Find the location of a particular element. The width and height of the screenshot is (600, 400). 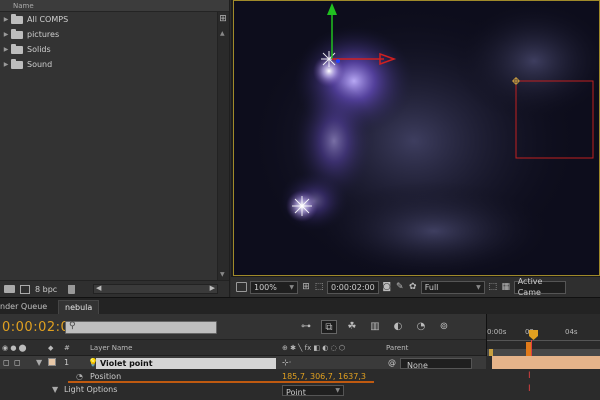

parent-value: None is located at coordinates (417, 365).